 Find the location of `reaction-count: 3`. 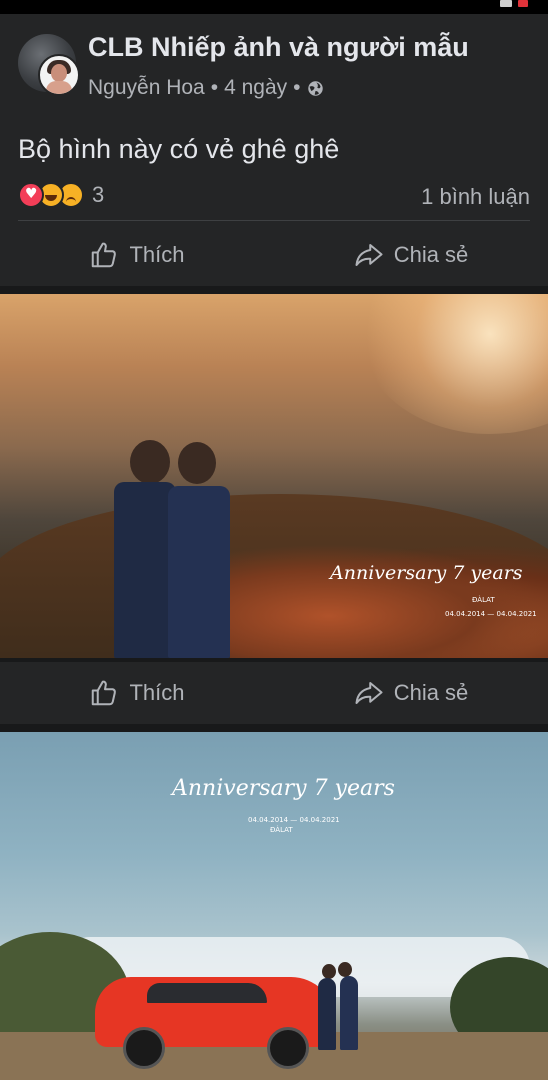

reaction-count: 3 is located at coordinates (98, 194).